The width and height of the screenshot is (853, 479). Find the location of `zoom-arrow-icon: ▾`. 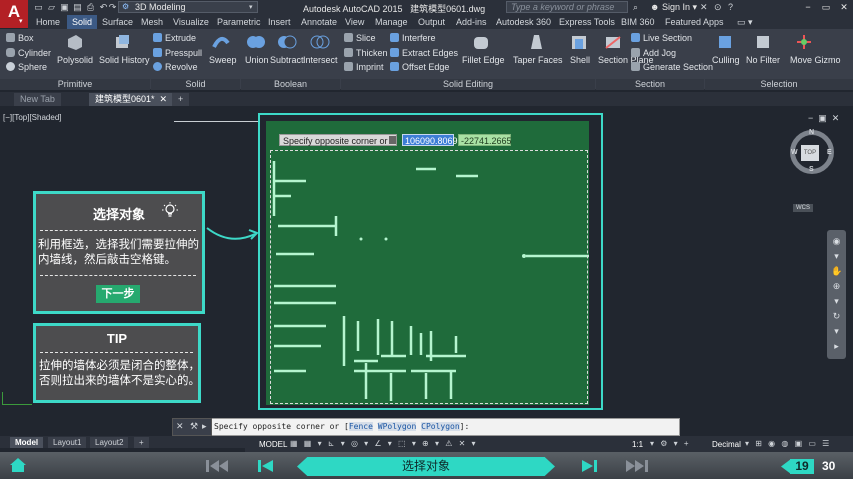

zoom-arrow-icon: ▾ is located at coordinates (836, 301).